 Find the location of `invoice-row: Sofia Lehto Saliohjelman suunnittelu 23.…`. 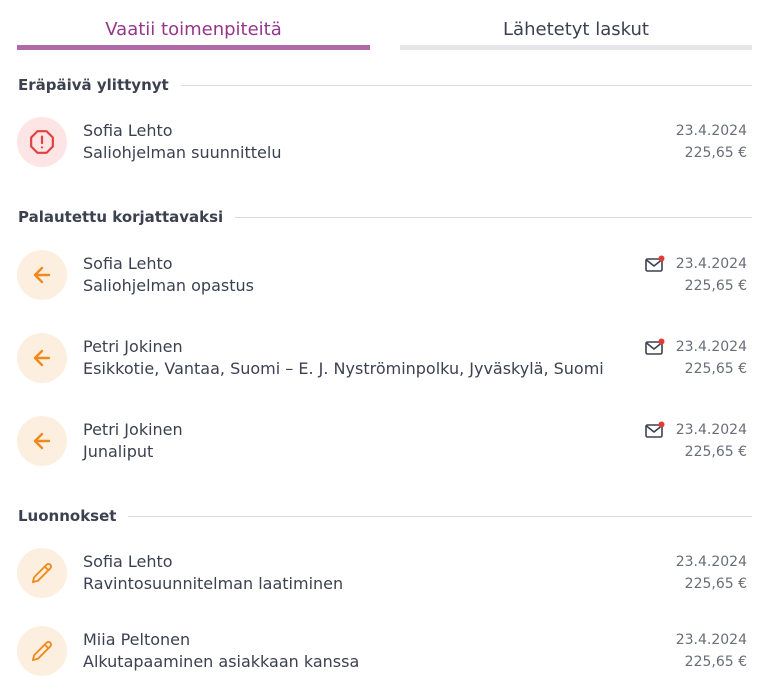

invoice-row: Sofia Lehto Saliohjelman suunnittelu 23.… is located at coordinates (382, 142).